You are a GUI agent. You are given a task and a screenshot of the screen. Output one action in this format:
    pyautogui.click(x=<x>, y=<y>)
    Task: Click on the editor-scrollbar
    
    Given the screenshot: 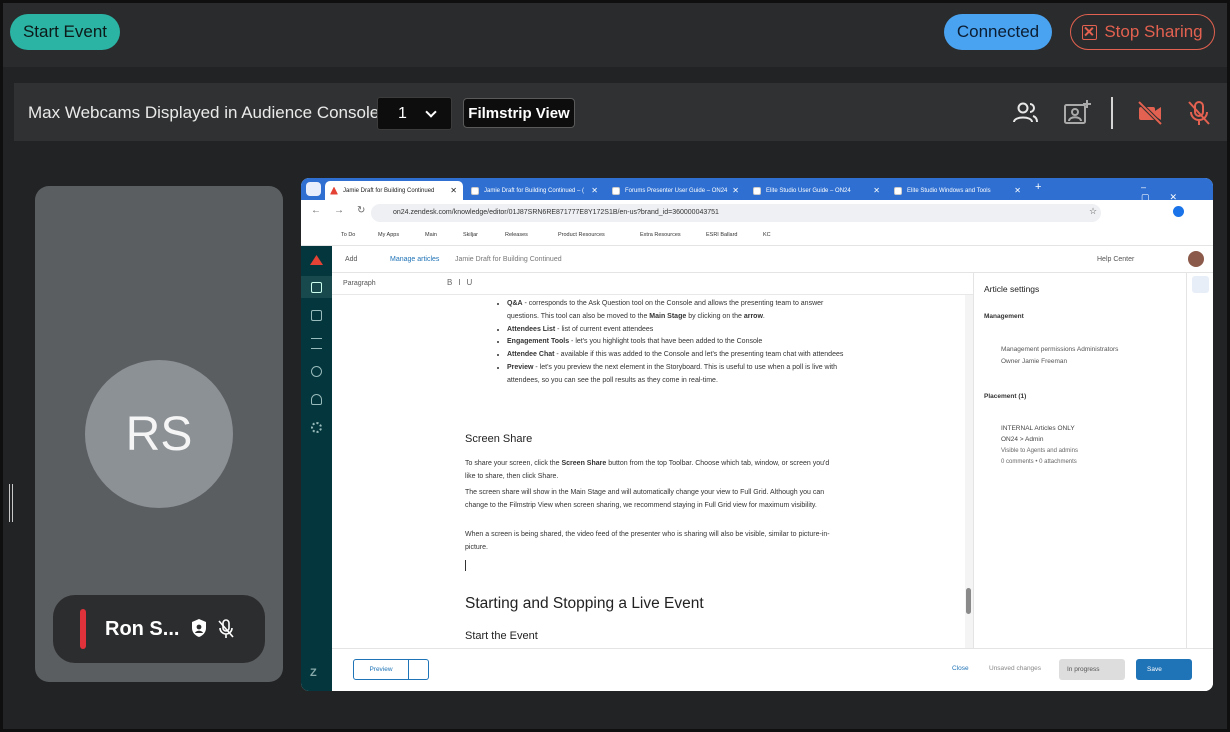 What is the action you would take?
    pyautogui.click(x=969, y=471)
    